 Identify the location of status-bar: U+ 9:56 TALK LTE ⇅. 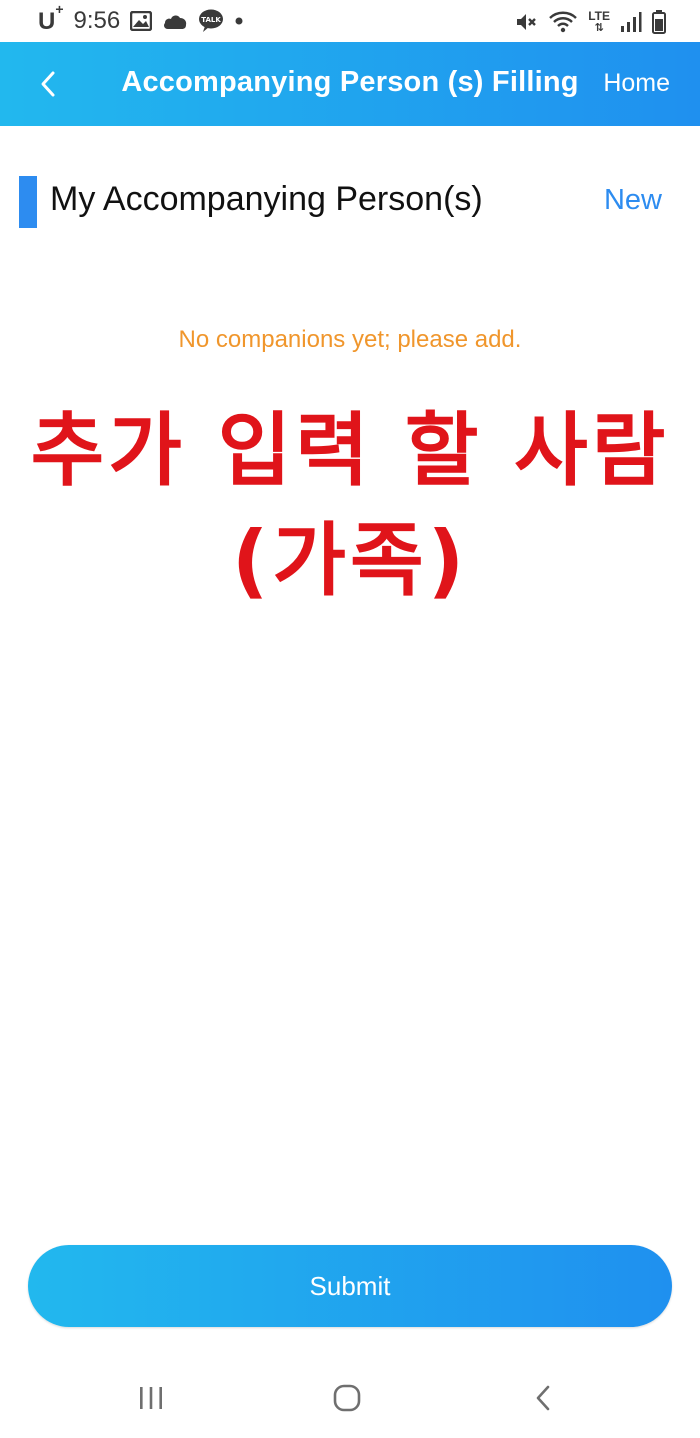
(350, 21).